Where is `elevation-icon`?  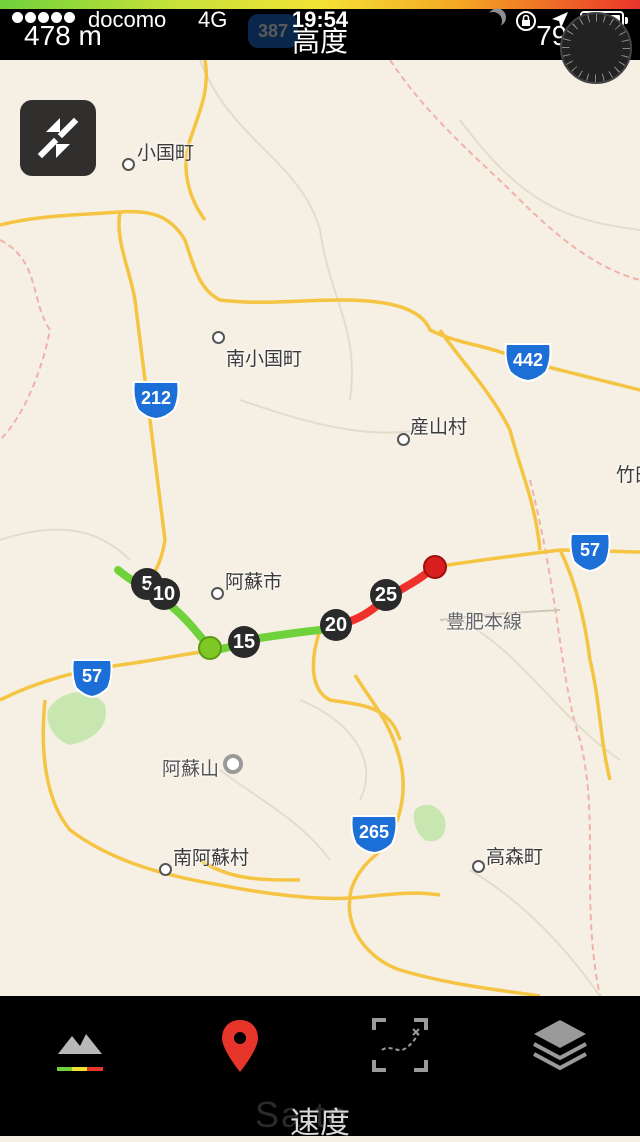
elevation-icon is located at coordinates (80, 1052).